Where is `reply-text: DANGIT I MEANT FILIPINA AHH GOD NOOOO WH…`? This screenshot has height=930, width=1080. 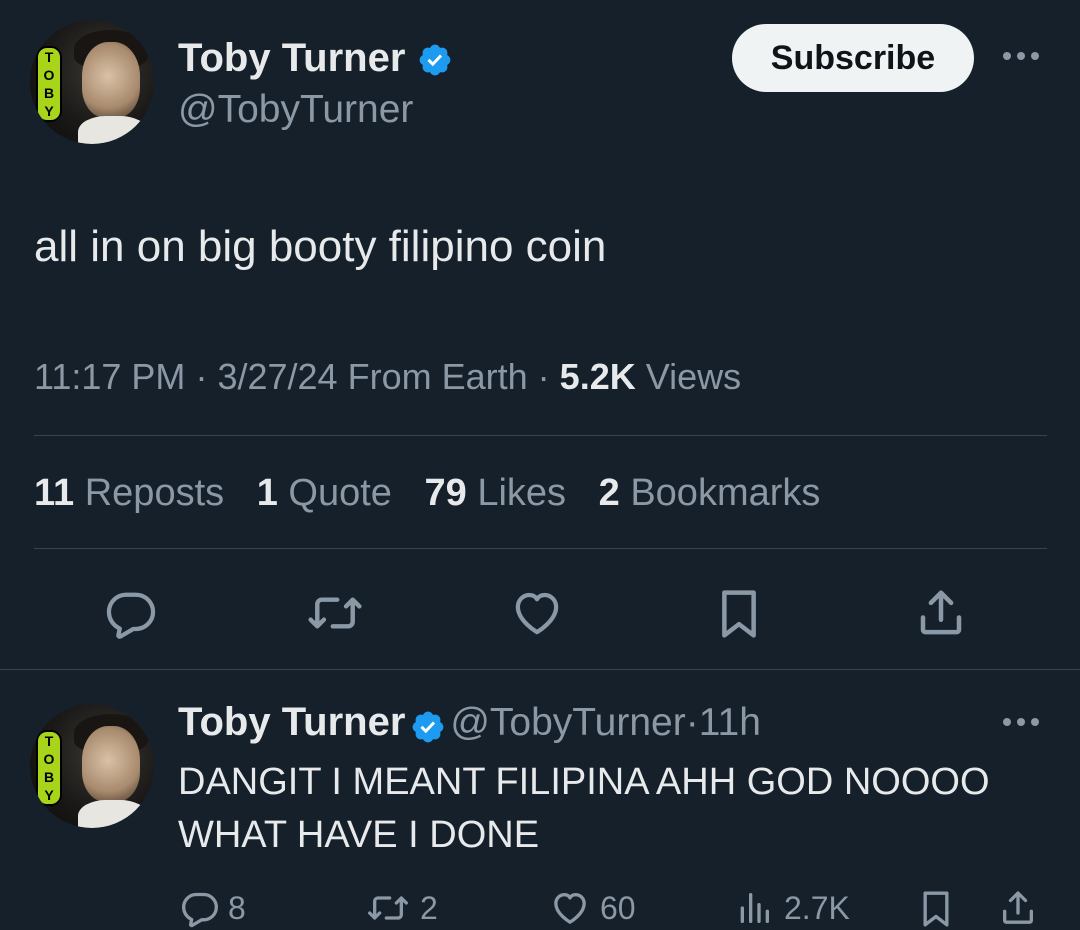 reply-text: DANGIT I MEANT FILIPINA AHH GOD NOOOO WH… is located at coordinates (584, 808).